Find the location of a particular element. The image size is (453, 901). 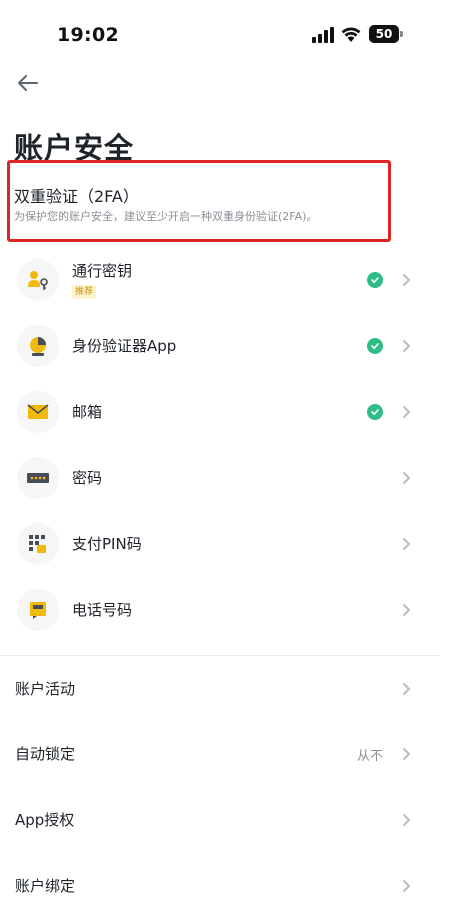

status-time: 19:02 is located at coordinates (88, 35).